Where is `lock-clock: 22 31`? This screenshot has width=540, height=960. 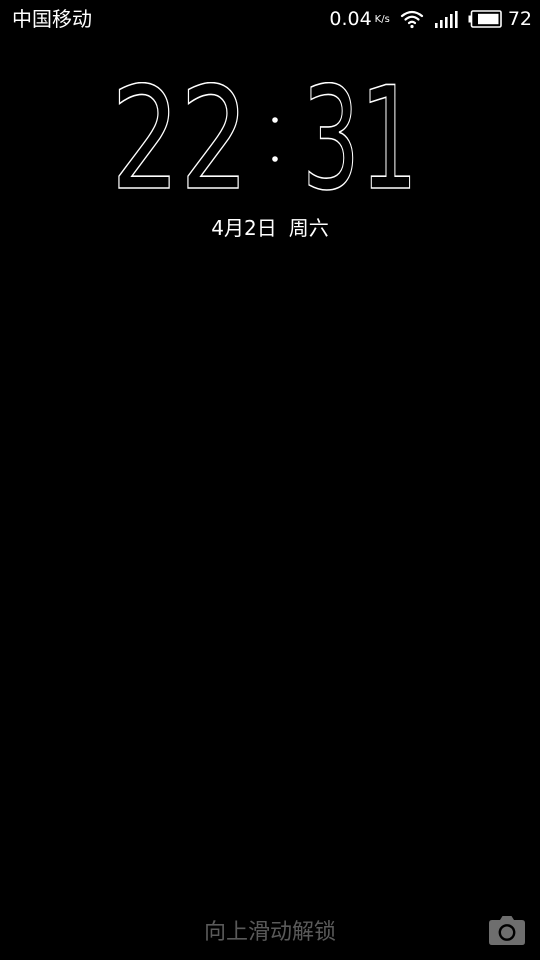
lock-clock: 22 31 is located at coordinates (270, 140).